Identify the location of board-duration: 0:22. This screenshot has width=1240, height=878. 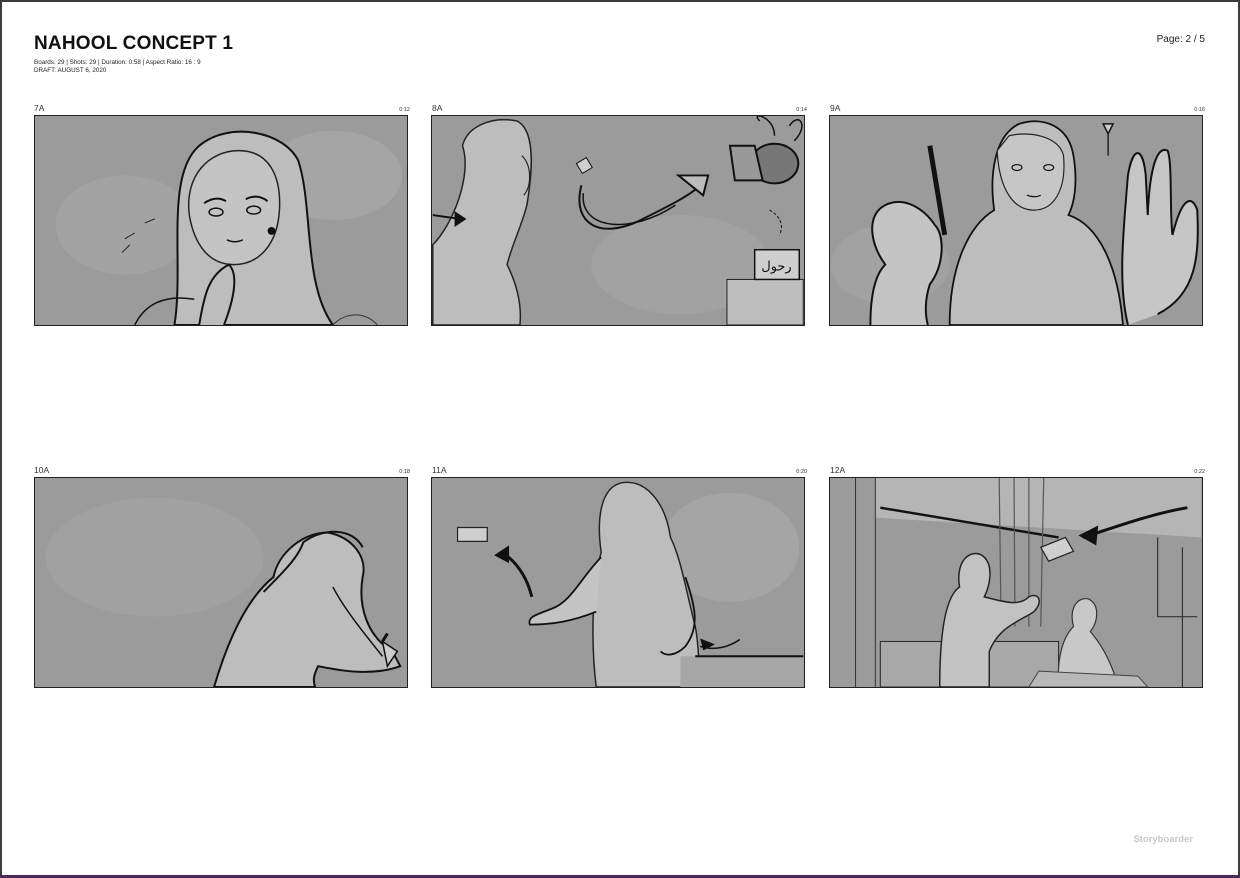
(1199, 472).